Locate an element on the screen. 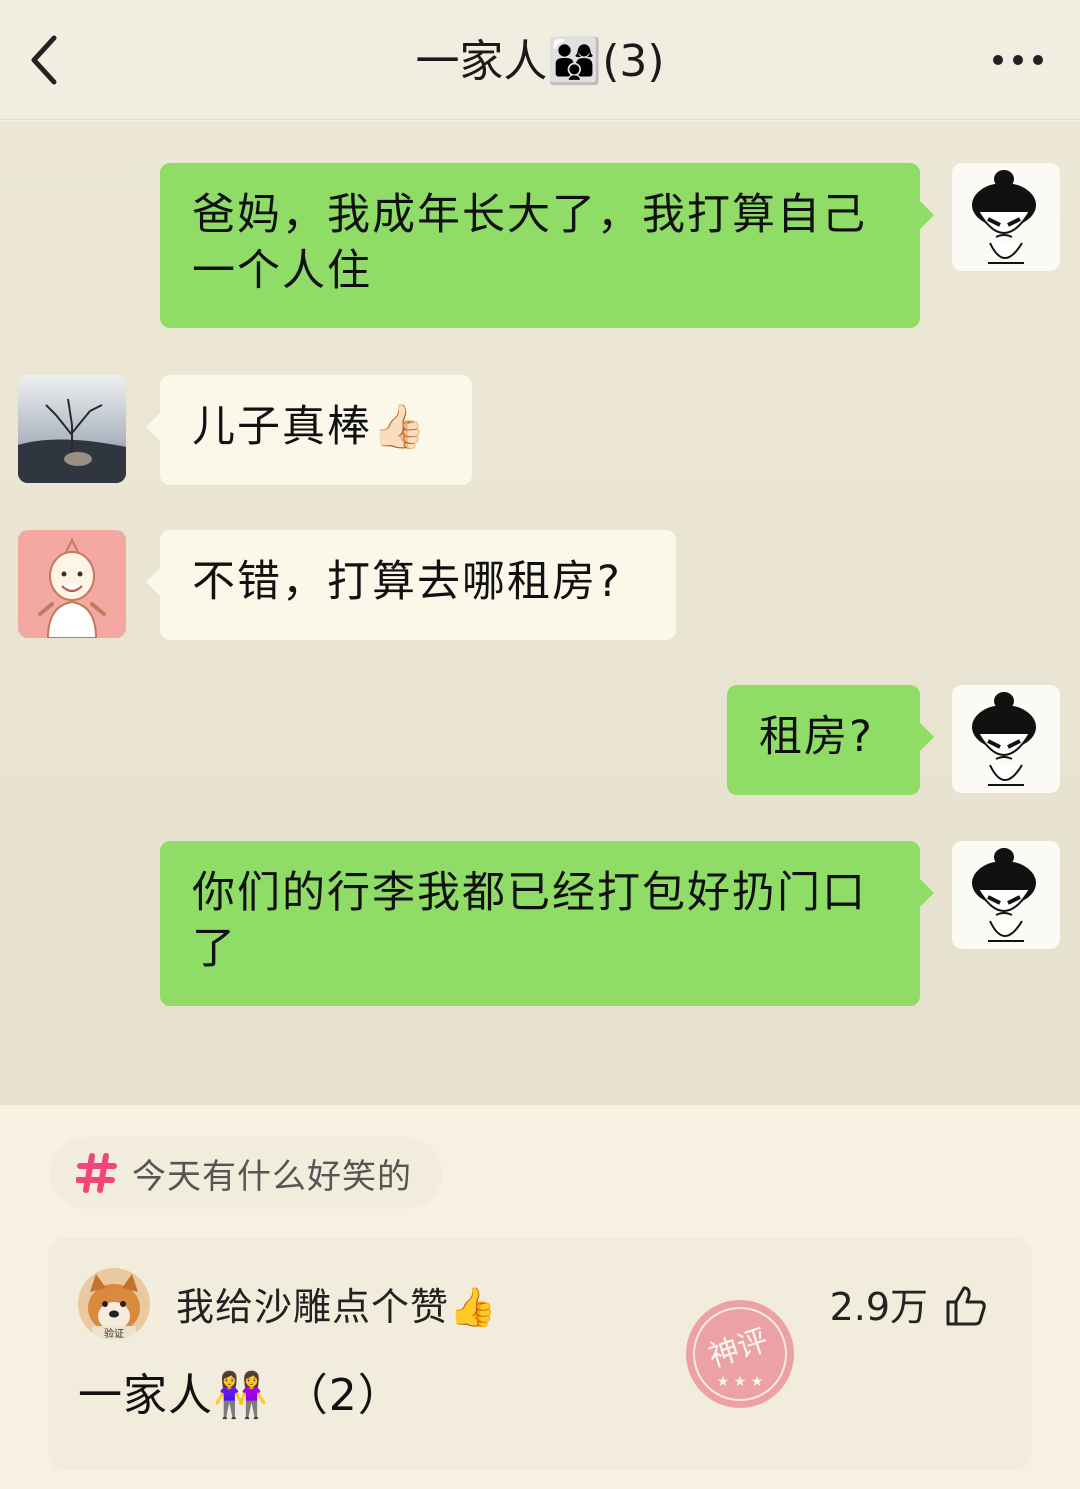 This screenshot has width=1080, height=1489. hot-comment-stamp-icon: 神评 ★ ★ ★ is located at coordinates (740, 1354).